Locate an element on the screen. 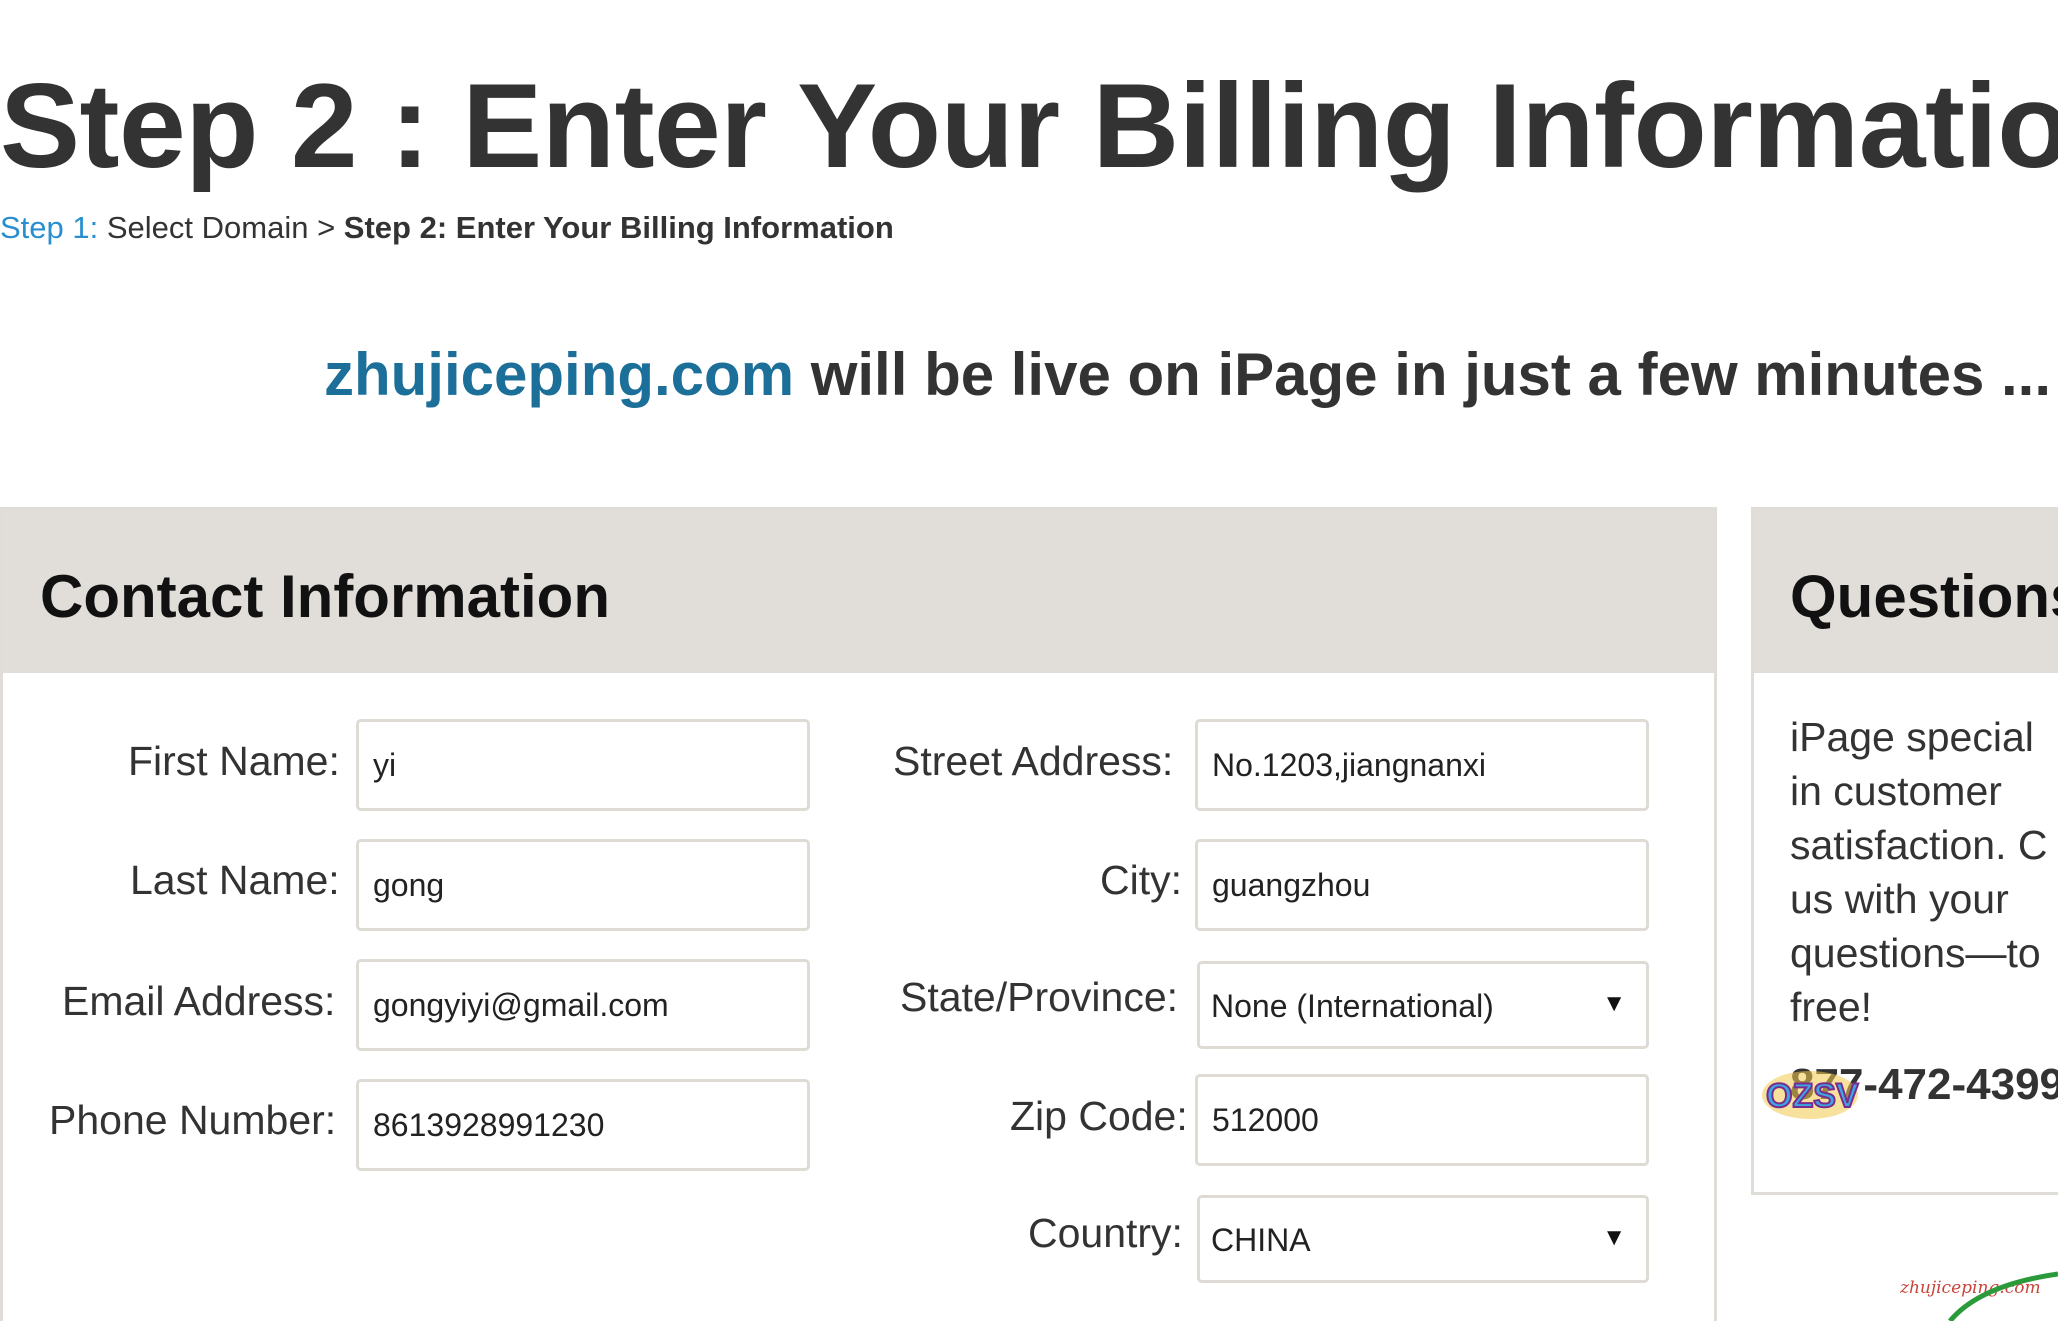 Image resolution: width=2058 pixels, height=1321 pixels. phone-number-label: Phone Number: is located at coordinates (193, 1120).